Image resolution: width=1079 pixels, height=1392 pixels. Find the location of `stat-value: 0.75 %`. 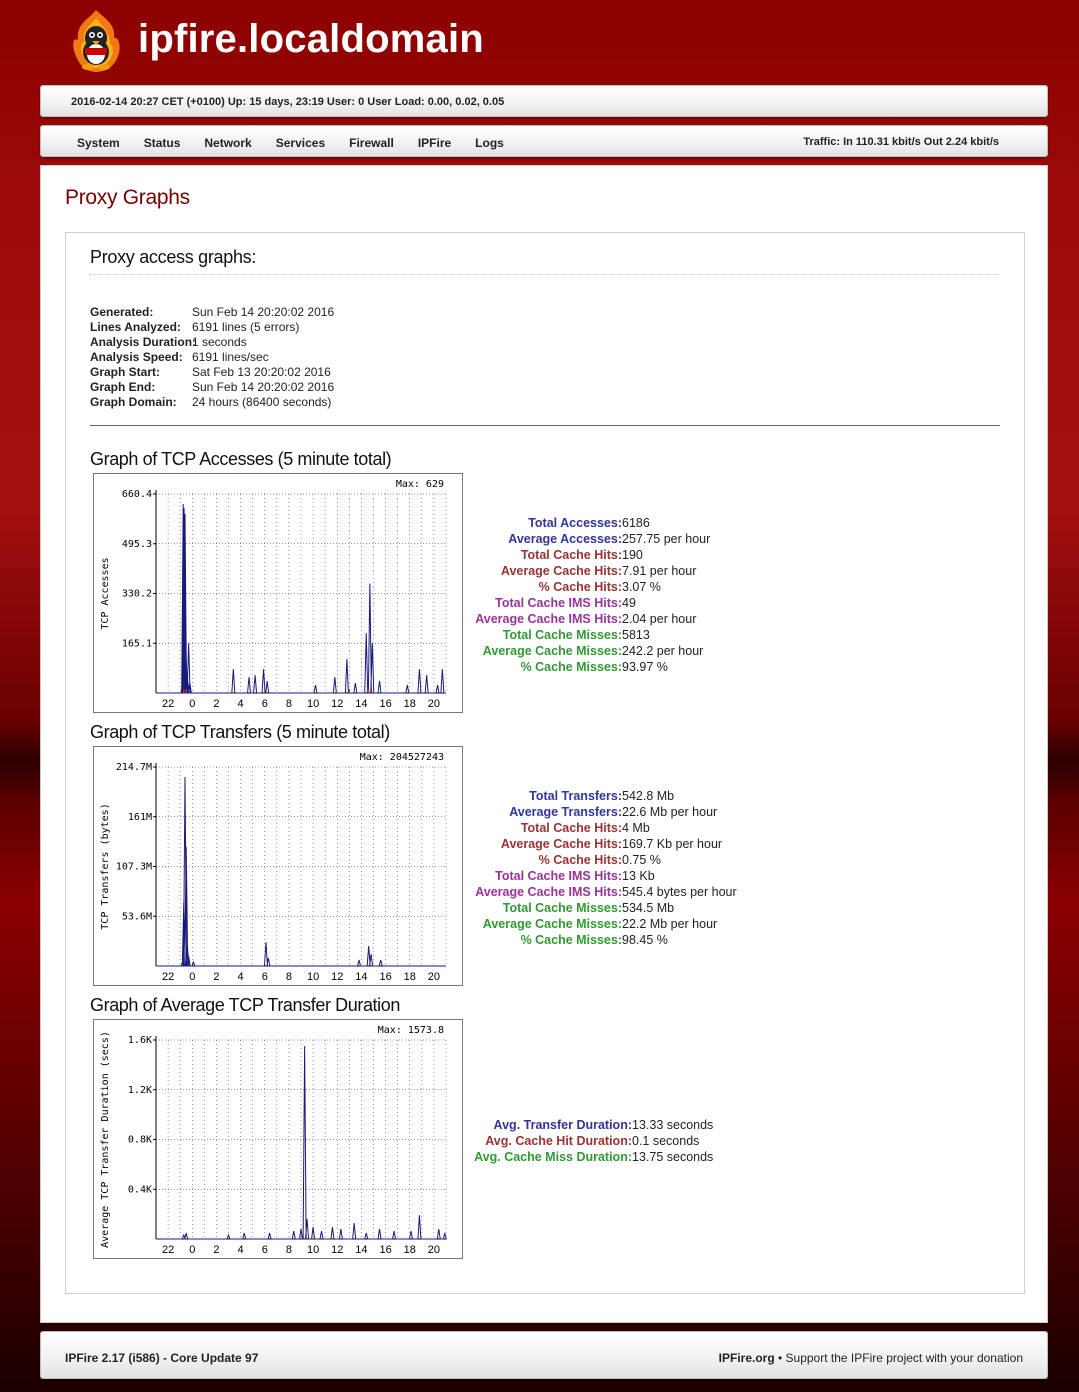

stat-value: 0.75 % is located at coordinates (641, 860).